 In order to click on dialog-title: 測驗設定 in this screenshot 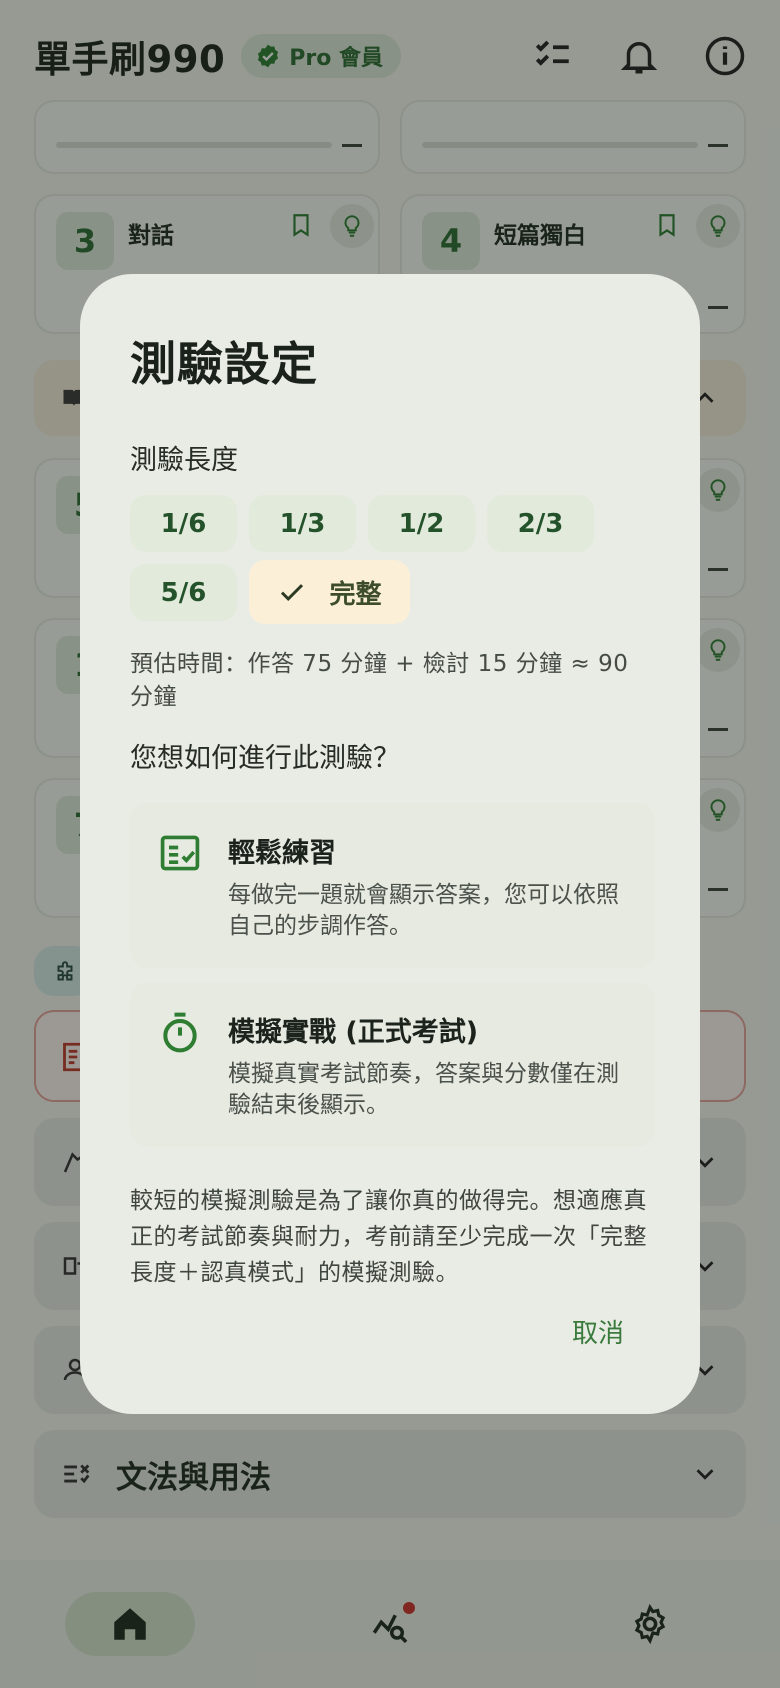, I will do `click(224, 364)`.